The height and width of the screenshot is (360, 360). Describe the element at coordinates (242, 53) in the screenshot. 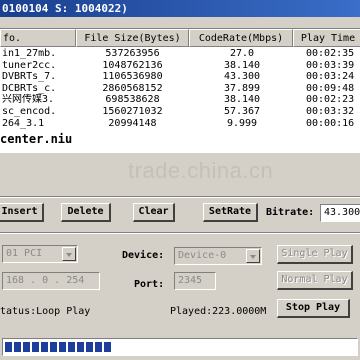

I see `cell-code-rate: 27.0` at that location.